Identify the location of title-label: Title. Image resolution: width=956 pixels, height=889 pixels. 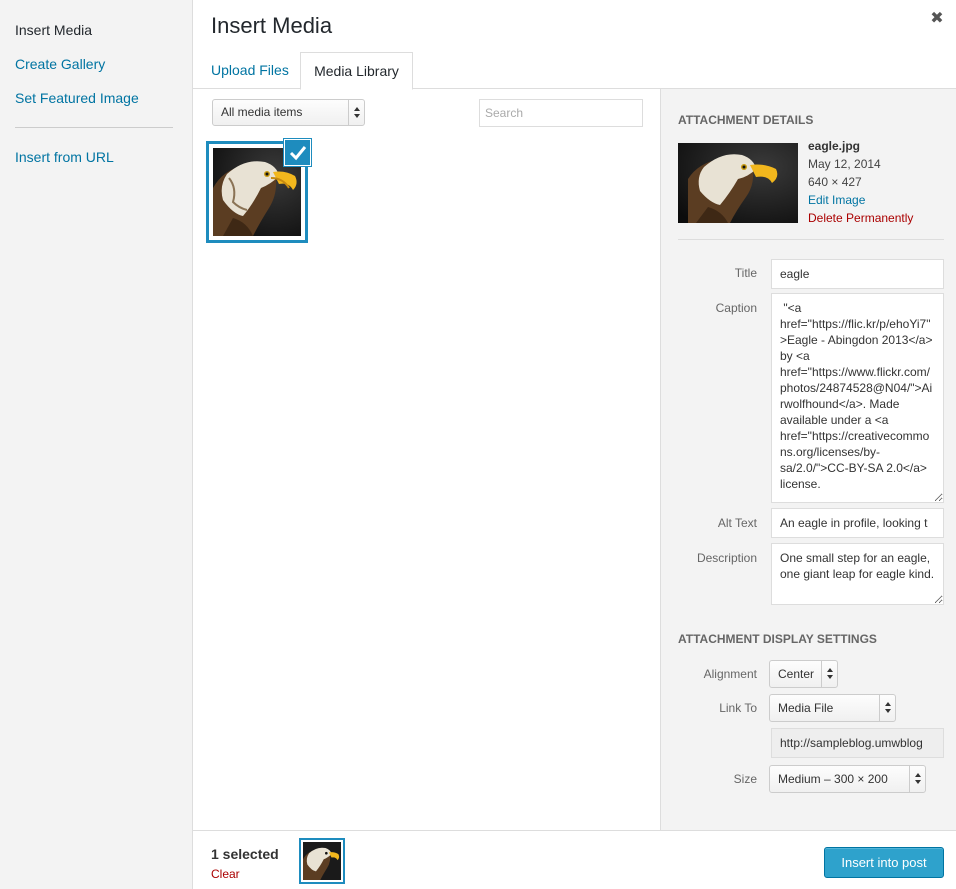
(745, 273).